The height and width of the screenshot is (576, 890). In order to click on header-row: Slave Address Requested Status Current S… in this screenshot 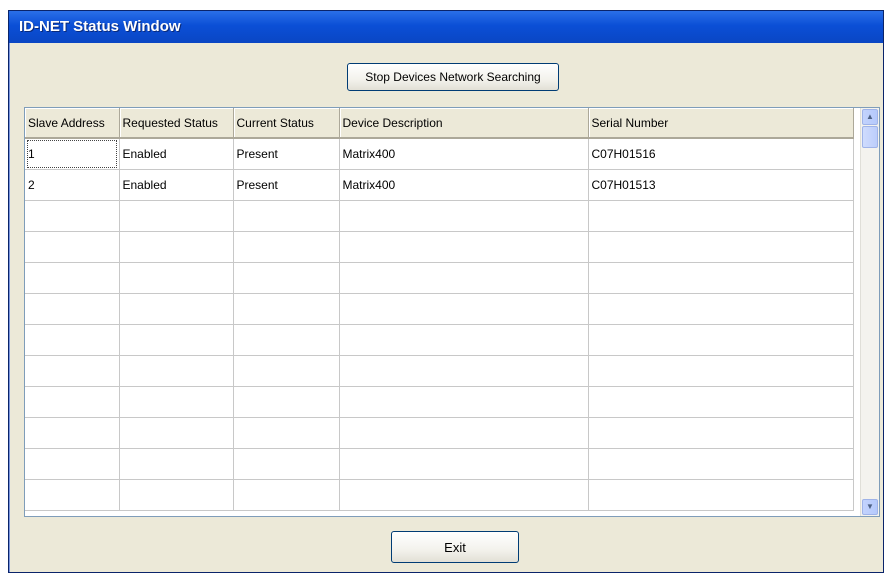, I will do `click(439, 123)`.